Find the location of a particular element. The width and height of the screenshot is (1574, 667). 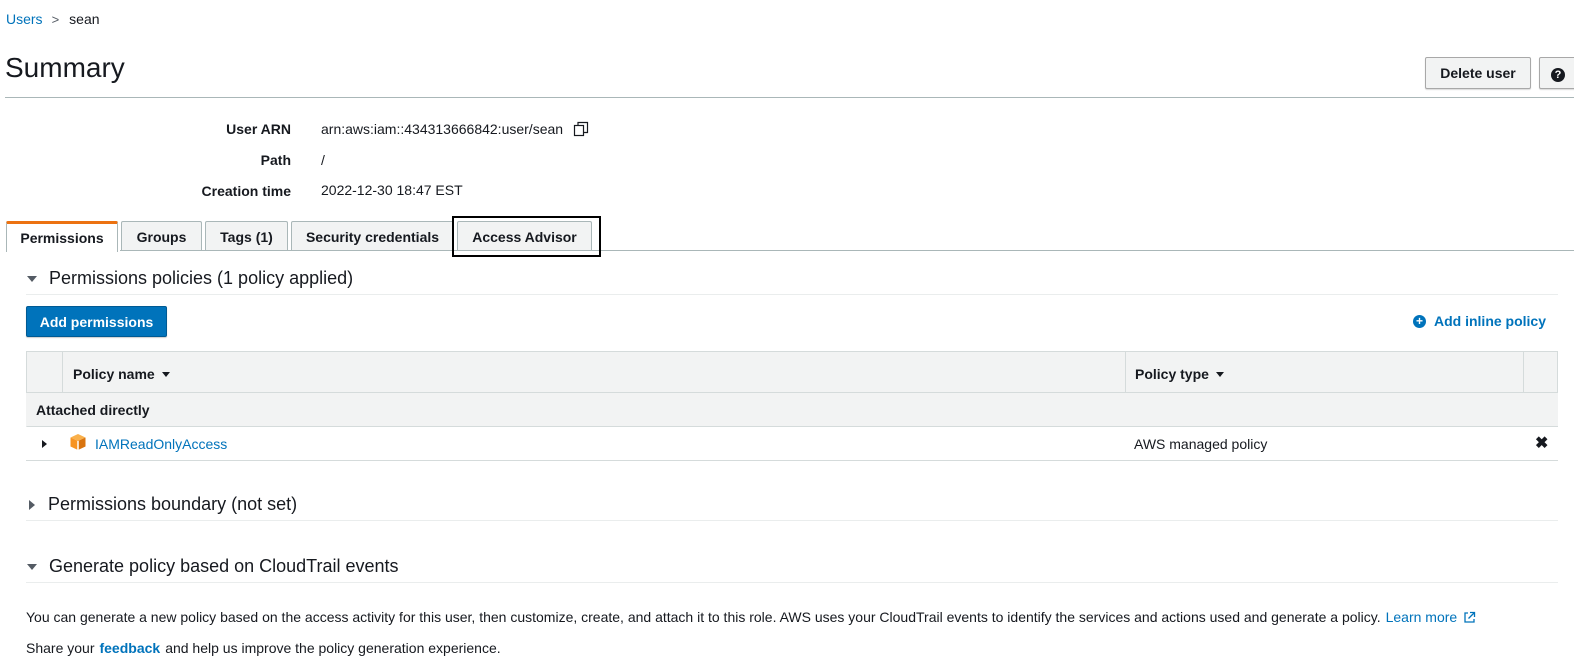

group-row-attached-directly: Attached directly is located at coordinates (792, 410).